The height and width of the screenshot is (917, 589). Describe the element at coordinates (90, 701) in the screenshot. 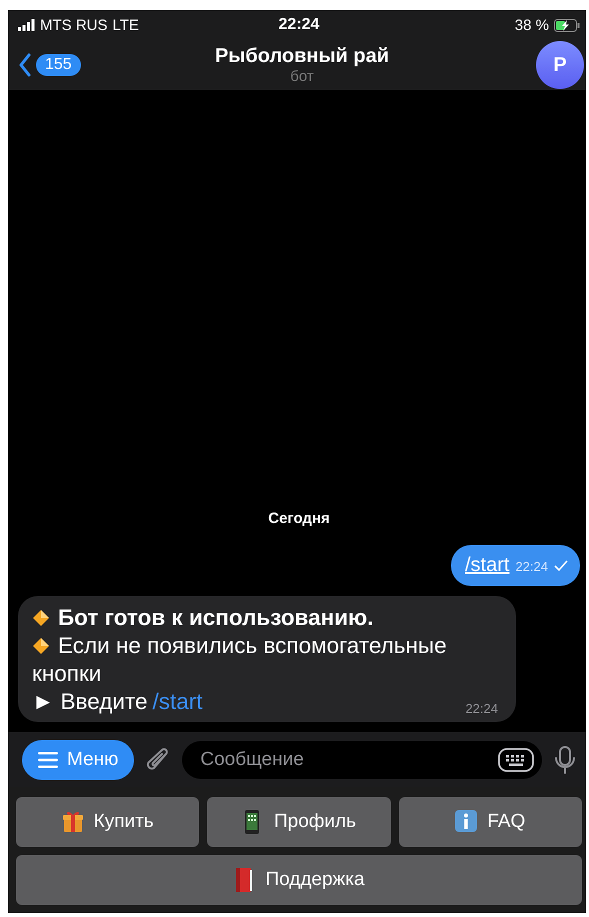

I see `message-text: ► Введите` at that location.